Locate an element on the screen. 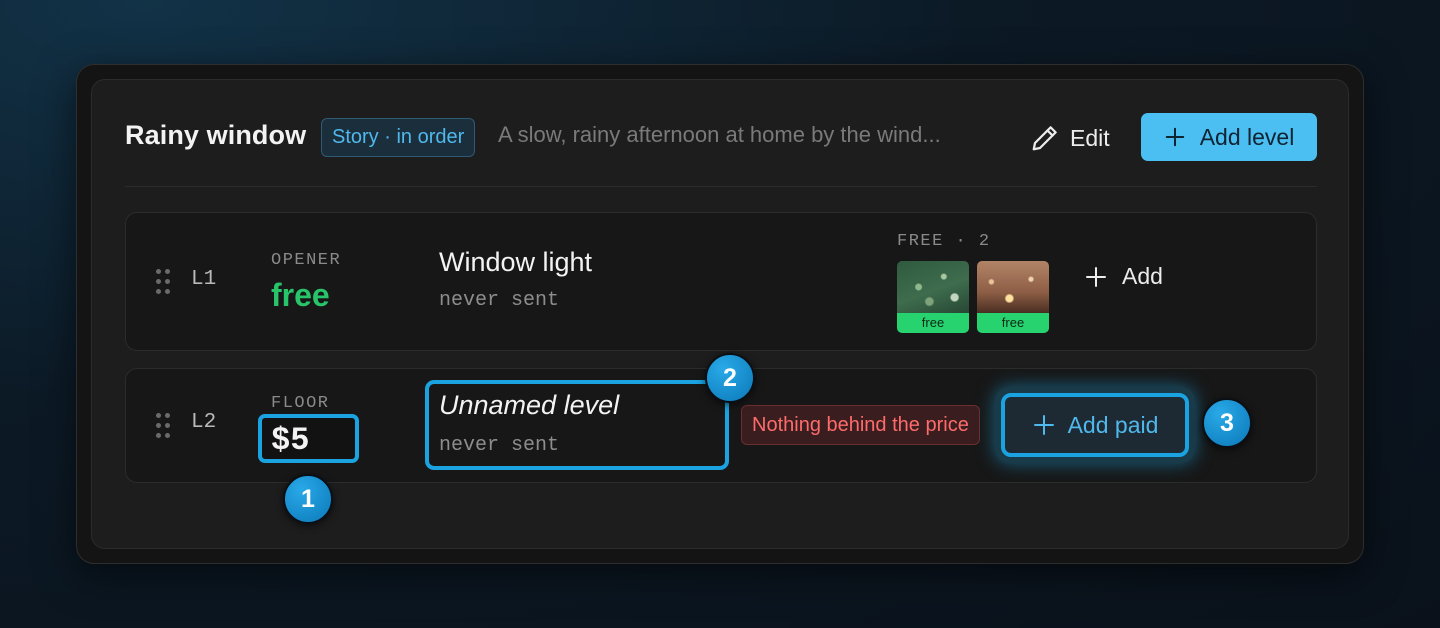 The image size is (1440, 628). edit-button: Edit is located at coordinates (1070, 138).